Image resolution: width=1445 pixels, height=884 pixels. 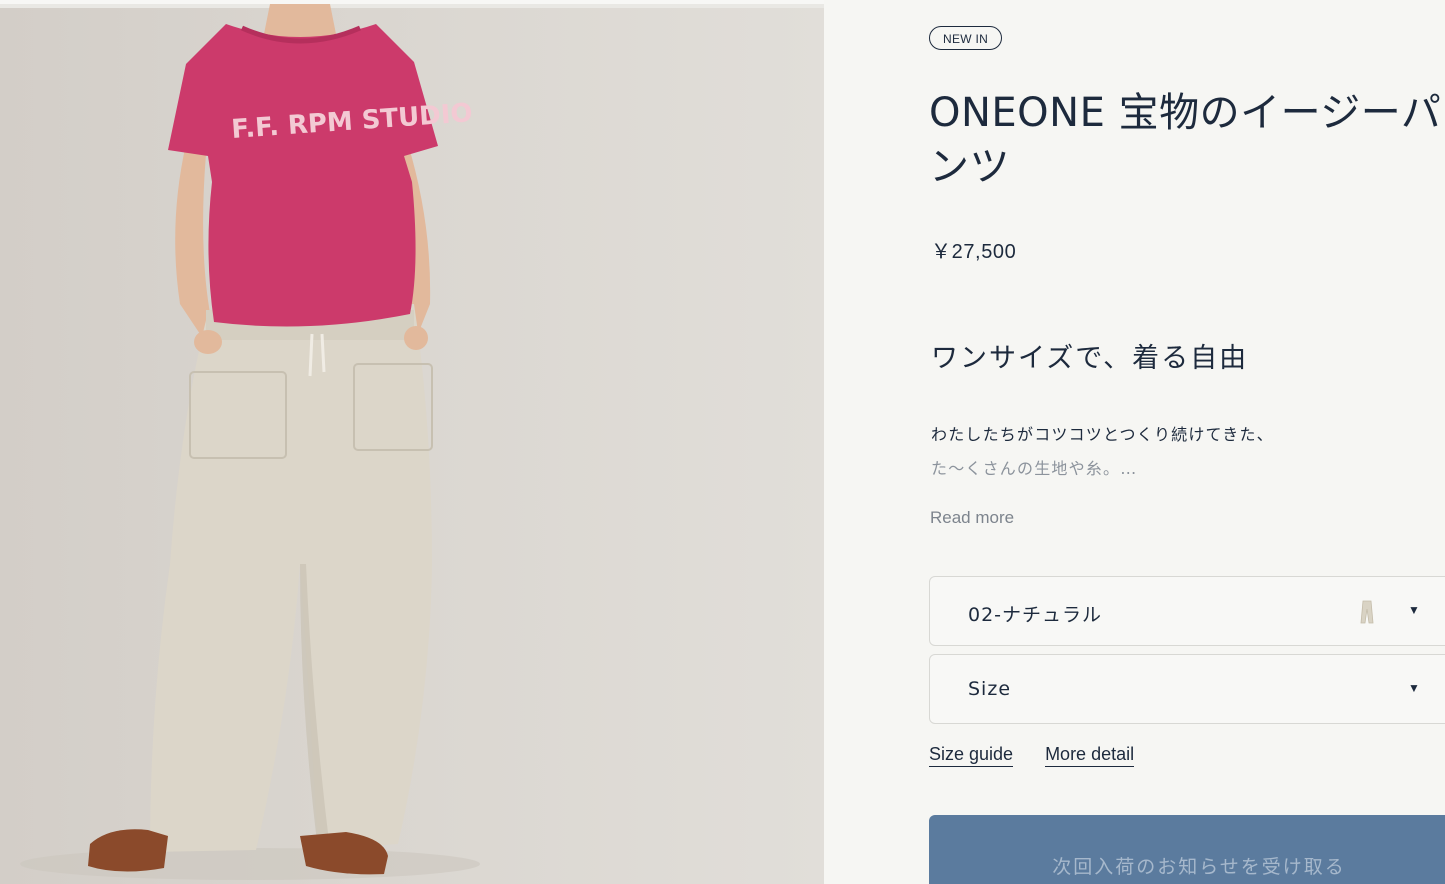 I want to click on left-shoe, so click(x=128, y=850).